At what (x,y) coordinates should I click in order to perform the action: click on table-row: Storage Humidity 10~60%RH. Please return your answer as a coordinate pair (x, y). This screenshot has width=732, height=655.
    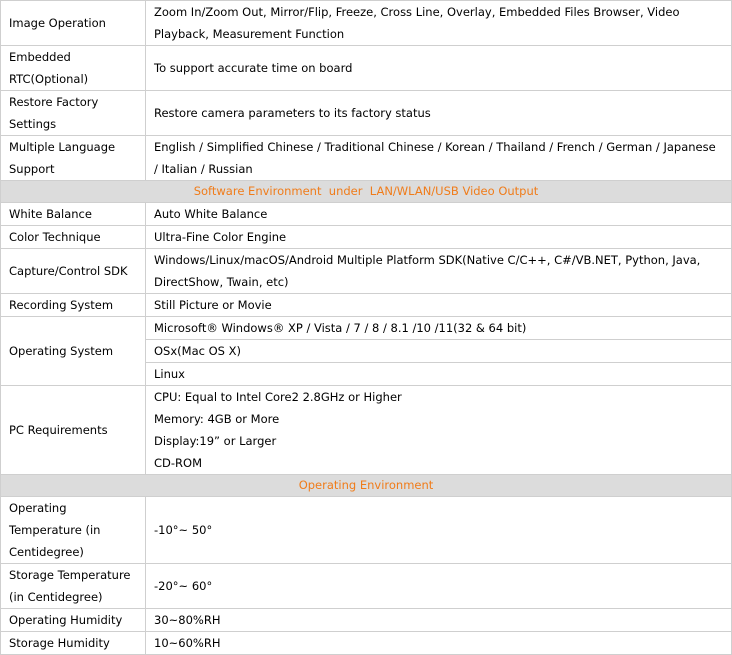
    Looking at the image, I should click on (366, 643).